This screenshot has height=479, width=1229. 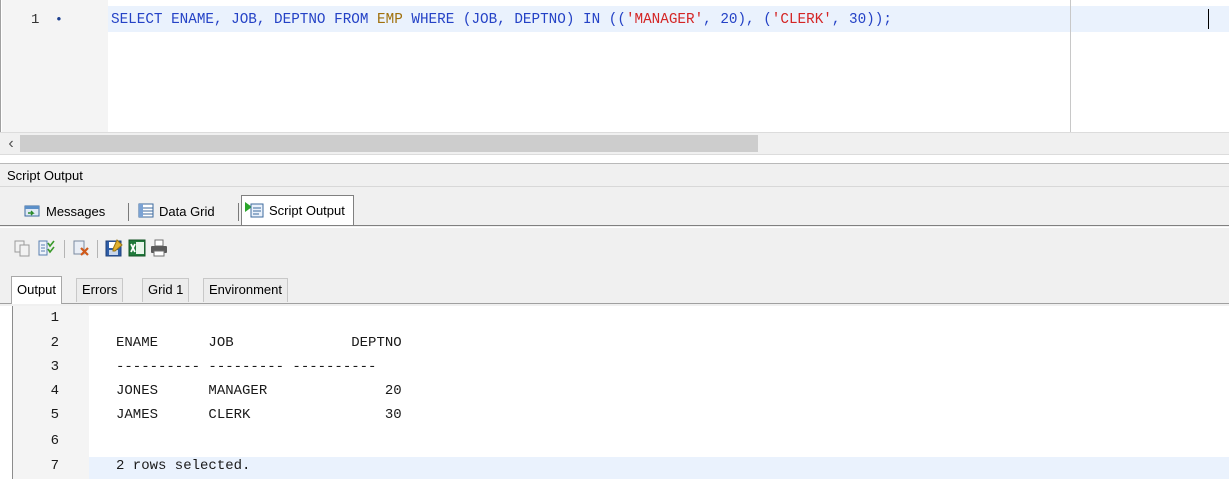 I want to click on sql-token: EMP, so click(x=390, y=20).